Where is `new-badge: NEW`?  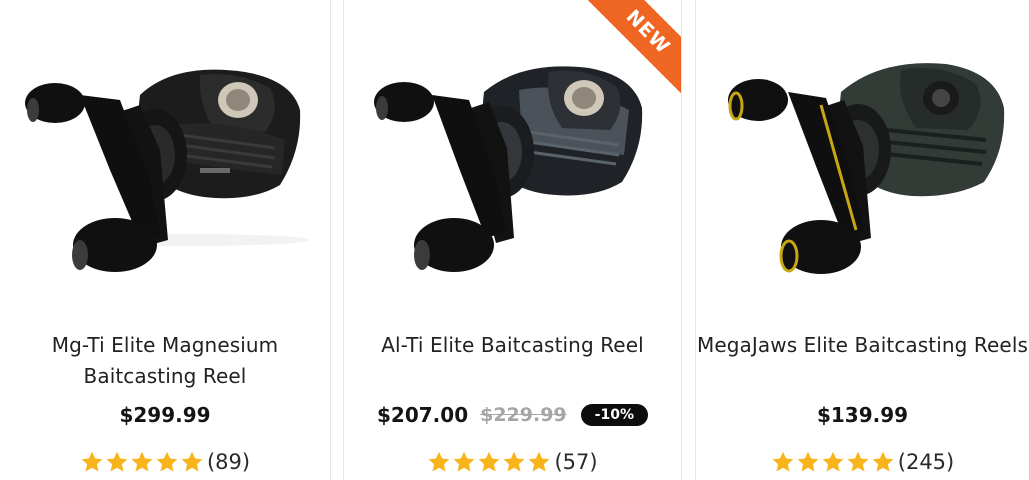 new-badge: NEW is located at coordinates (622, 50).